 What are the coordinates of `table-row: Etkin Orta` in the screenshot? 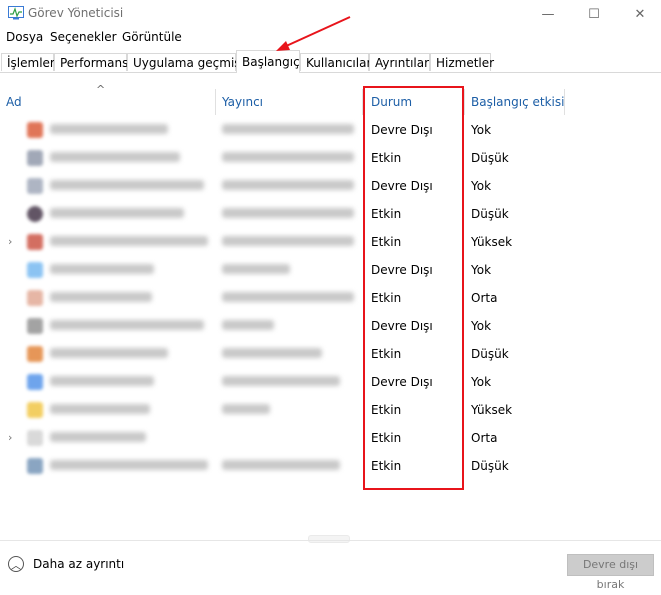 It's located at (330, 298).